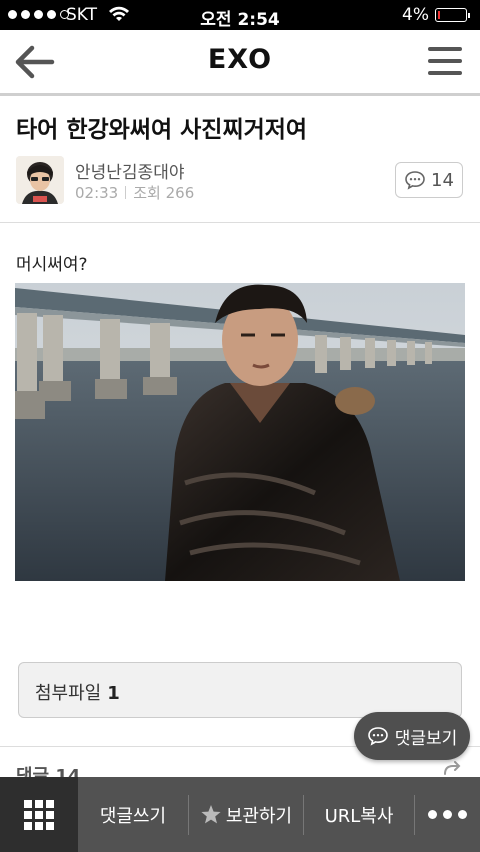 Image resolution: width=480 pixels, height=852 pixels. Describe the element at coordinates (211, 814) in the screenshot. I see `star-icon` at that location.